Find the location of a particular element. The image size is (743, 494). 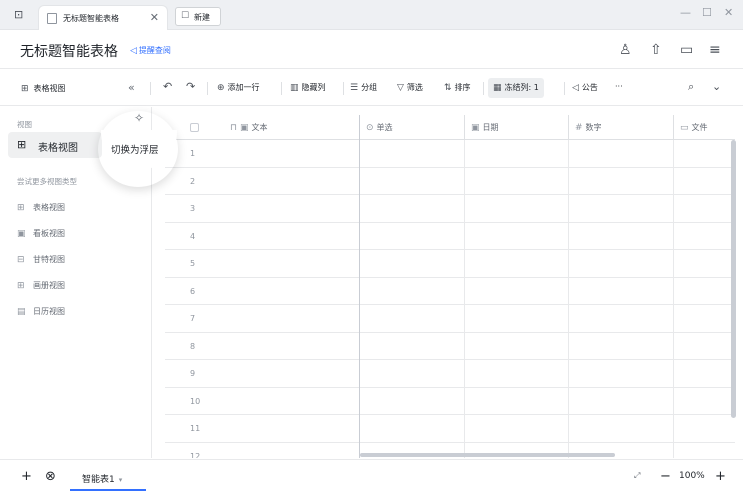

chevron-down-icon: ⌄ is located at coordinates (716, 86).